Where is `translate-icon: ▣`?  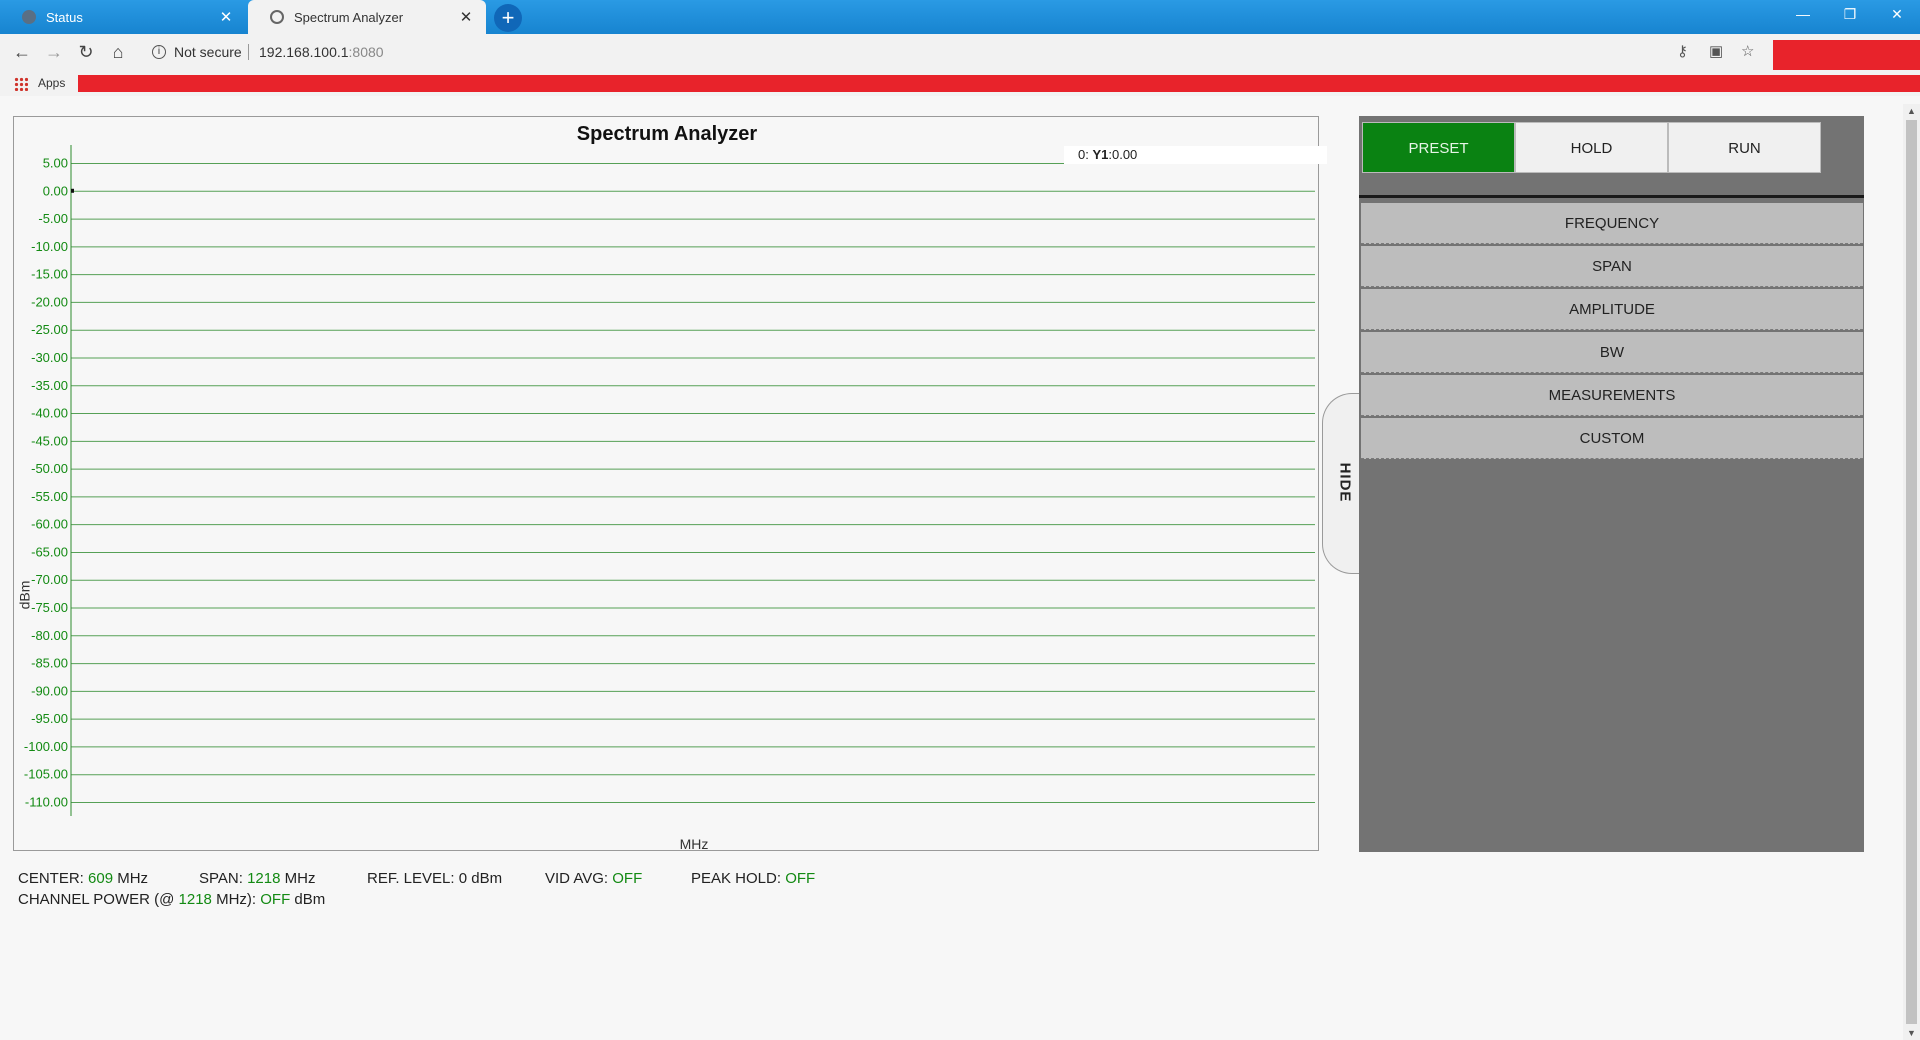
translate-icon: ▣ is located at coordinates (1716, 52).